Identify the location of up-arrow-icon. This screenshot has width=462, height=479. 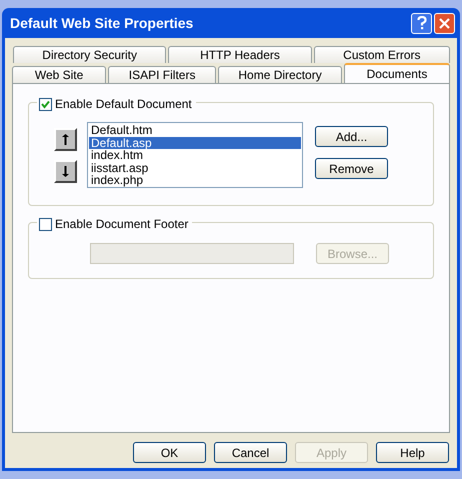
(65, 139).